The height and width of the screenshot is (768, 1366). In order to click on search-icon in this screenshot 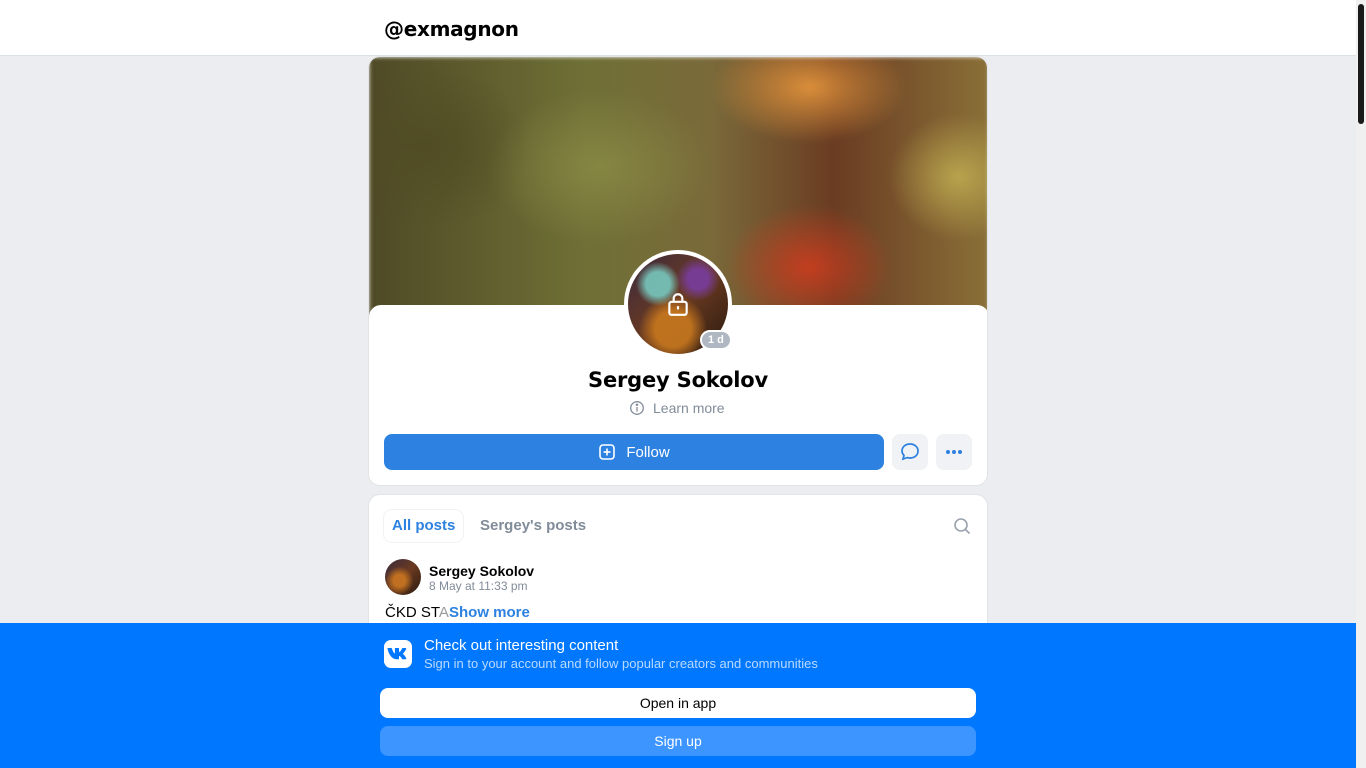, I will do `click(962, 526)`.